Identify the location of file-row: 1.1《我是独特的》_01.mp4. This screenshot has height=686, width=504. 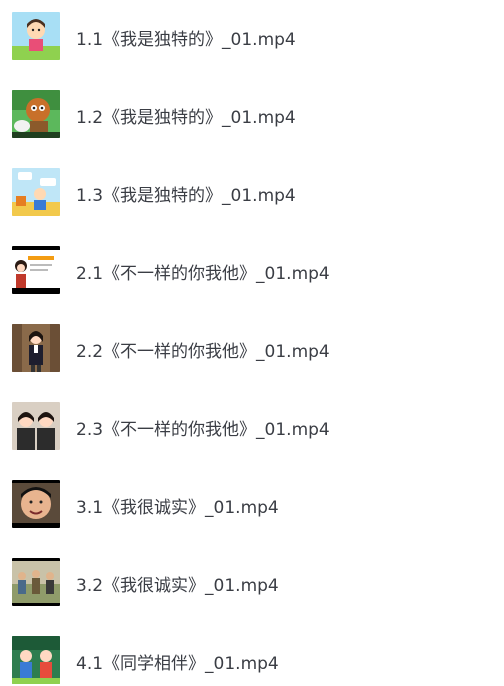
(252, 37).